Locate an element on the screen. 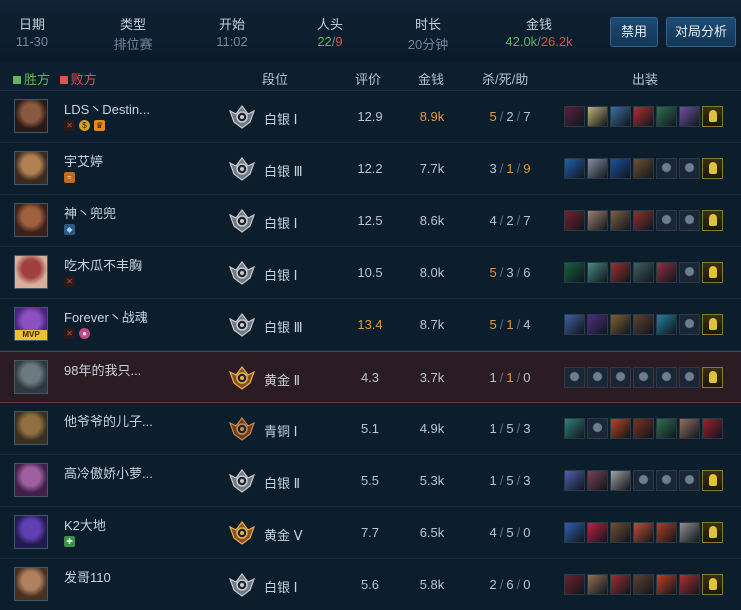 Image resolution: width=741 pixels, height=610 pixels. player-name: 吃木瓜不丰胸 is located at coordinates (103, 264).